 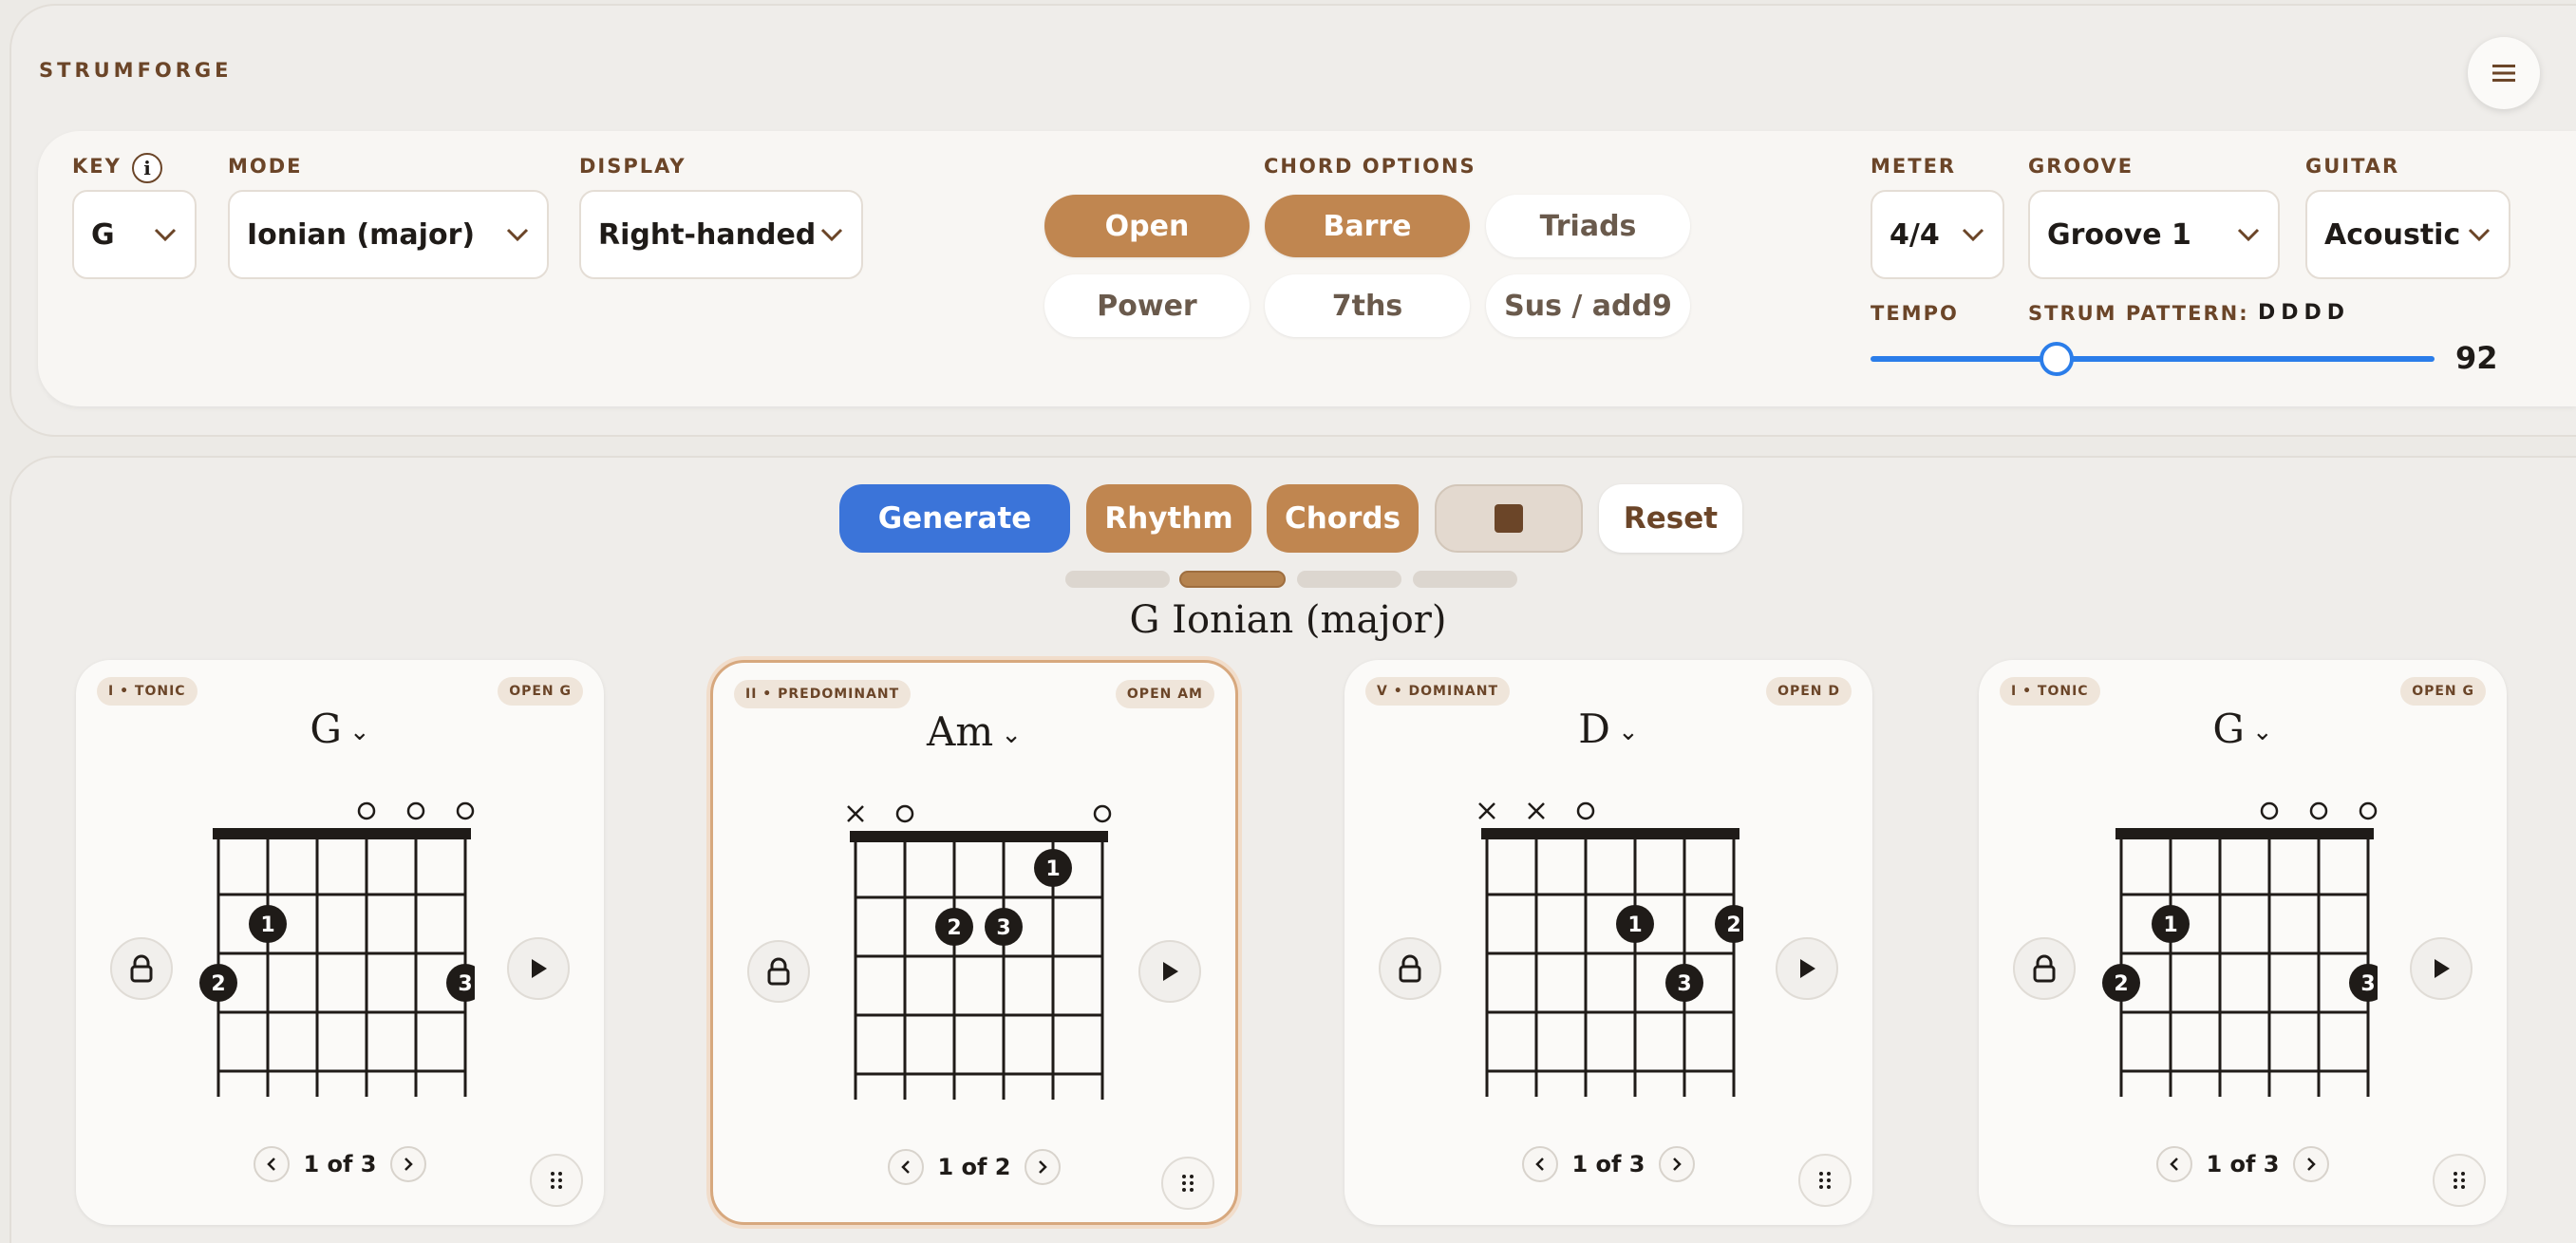 What do you see at coordinates (1288, 620) in the screenshot?
I see `progression-title: G Ionian (major)` at bounding box center [1288, 620].